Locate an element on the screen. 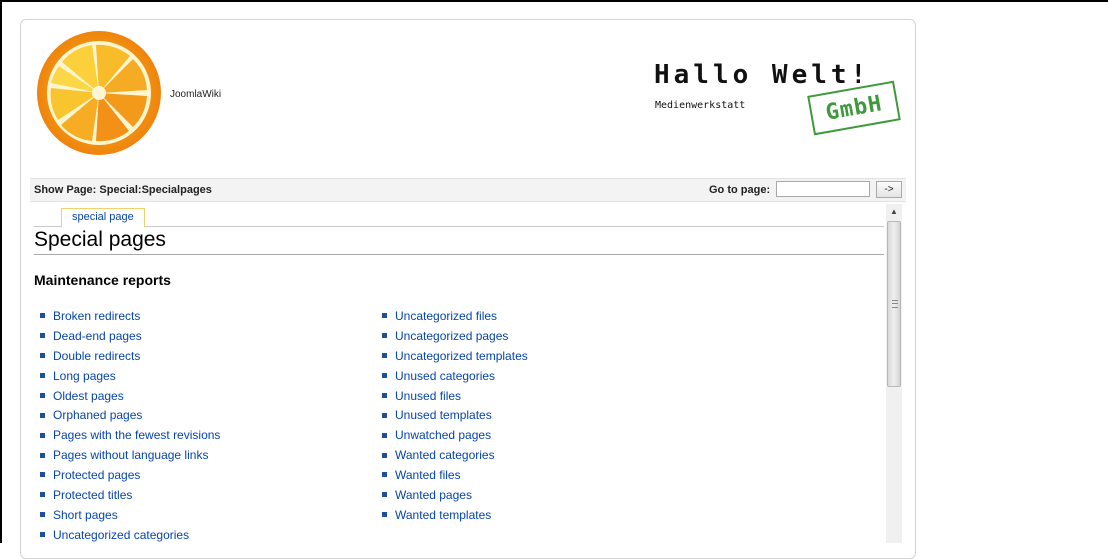 This screenshot has height=559, width=1108. link-list-item: Uncategorized pages is located at coordinates (455, 337).